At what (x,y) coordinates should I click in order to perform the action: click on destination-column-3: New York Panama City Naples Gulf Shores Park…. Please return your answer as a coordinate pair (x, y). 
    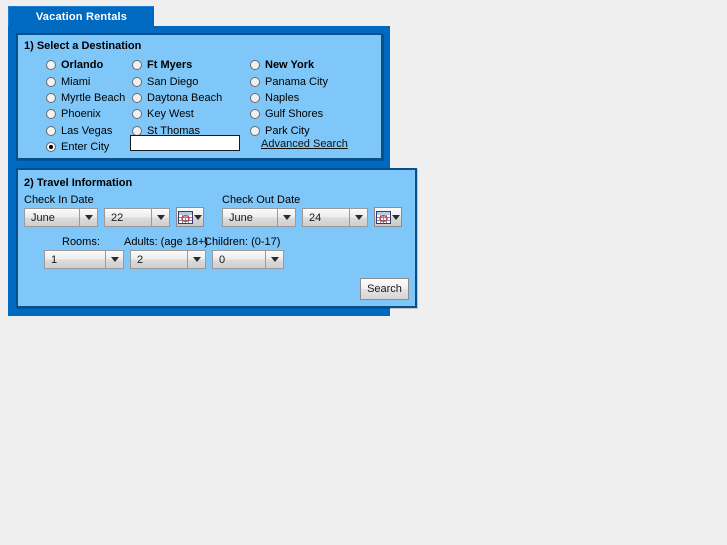
    Looking at the image, I should click on (315, 98).